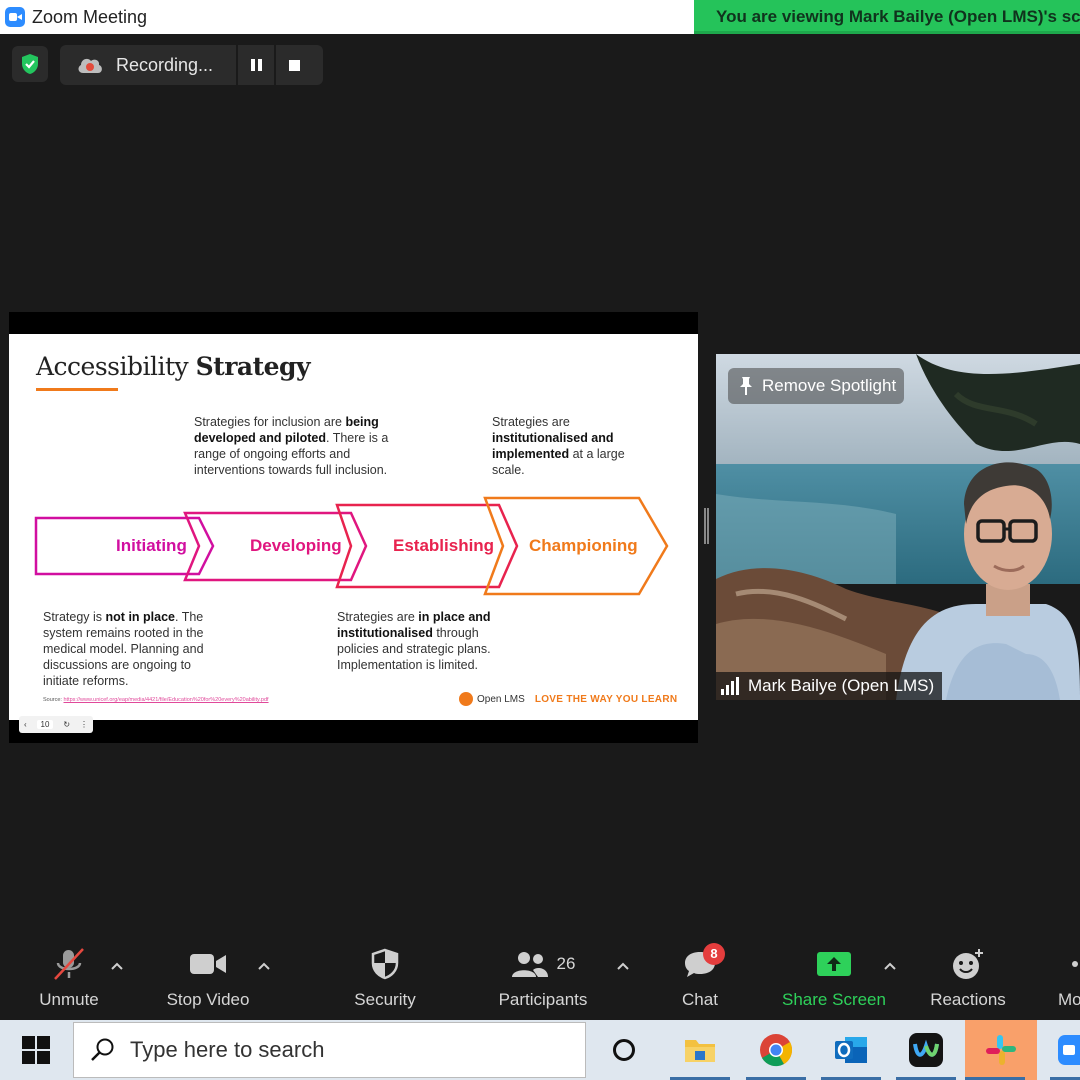  I want to click on participant-video: Remove Spotlight Mark Bailye (Open LMS), so click(898, 527).